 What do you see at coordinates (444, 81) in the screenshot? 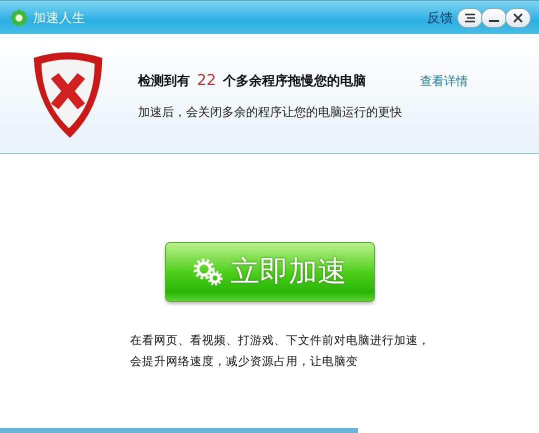
I see `details-link: 查看详情` at bounding box center [444, 81].